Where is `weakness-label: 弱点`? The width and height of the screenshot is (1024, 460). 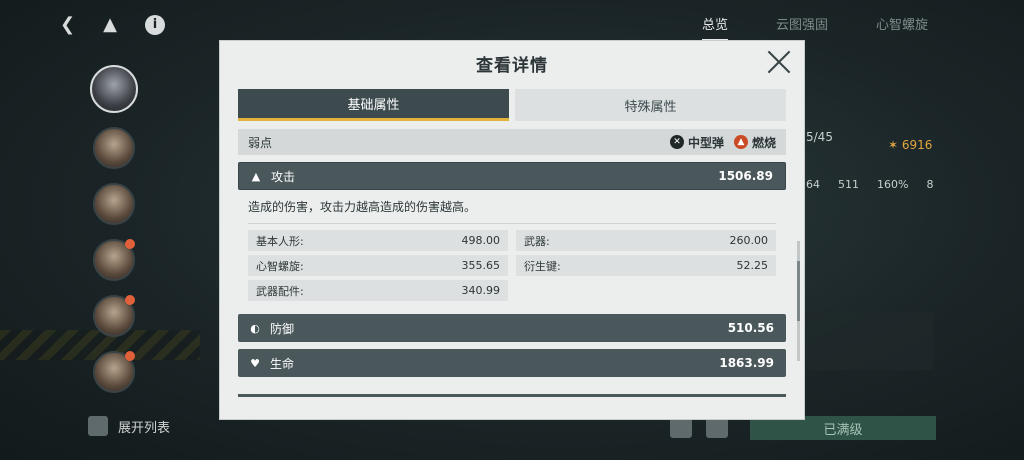 weakness-label: 弱点 is located at coordinates (260, 142).